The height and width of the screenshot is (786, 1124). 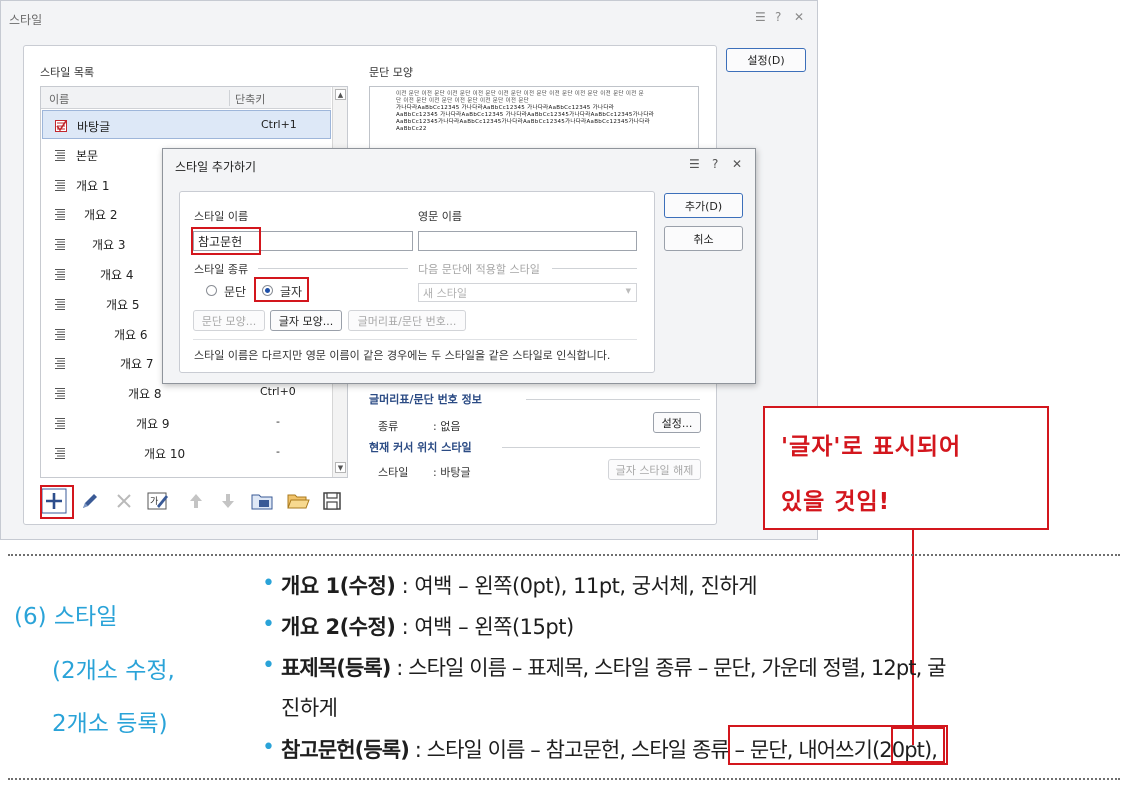 What do you see at coordinates (564, 779) in the screenshot?
I see `bottom-dotted-divider` at bounding box center [564, 779].